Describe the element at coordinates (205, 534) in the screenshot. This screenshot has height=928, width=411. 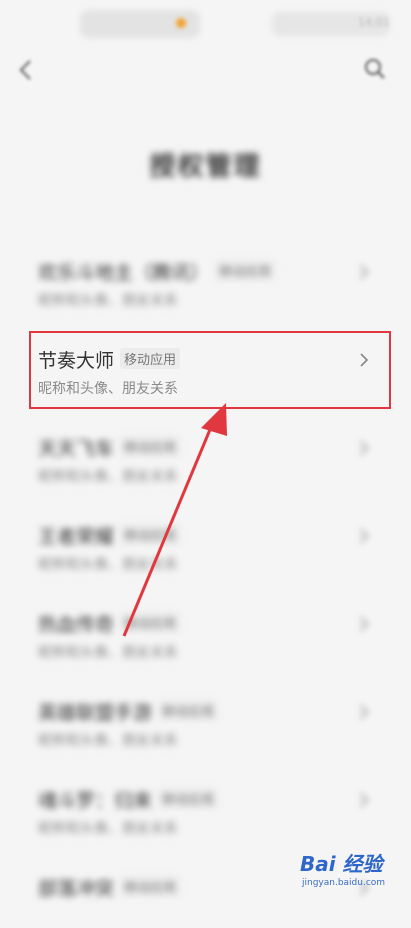
I see `app-list-item: 王者荣耀 移动应用昵称和头像、朋友关系` at that location.